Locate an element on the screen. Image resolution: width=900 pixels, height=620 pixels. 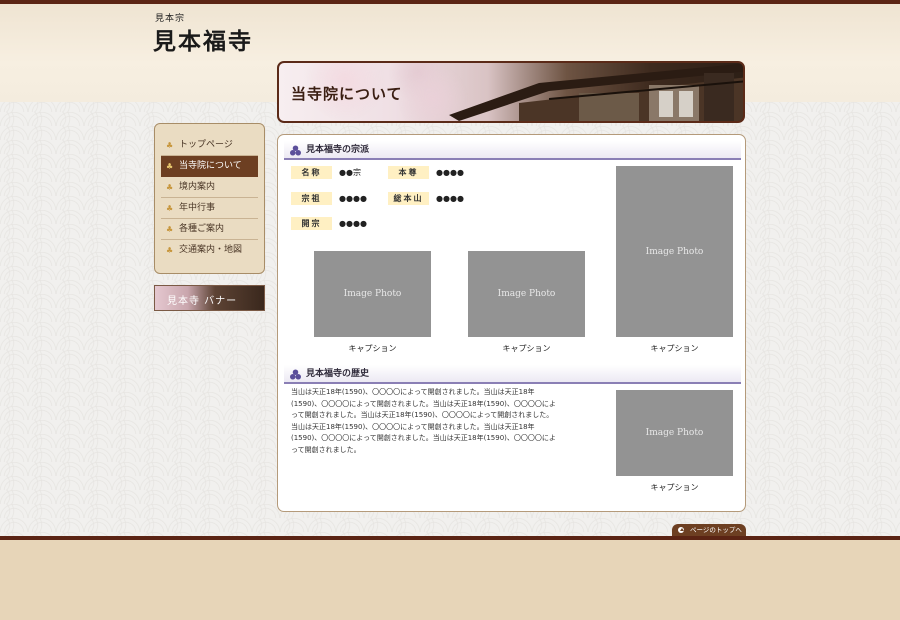
sidebar-banner-label: 見本寺 バナー is located at coordinates (202, 301).